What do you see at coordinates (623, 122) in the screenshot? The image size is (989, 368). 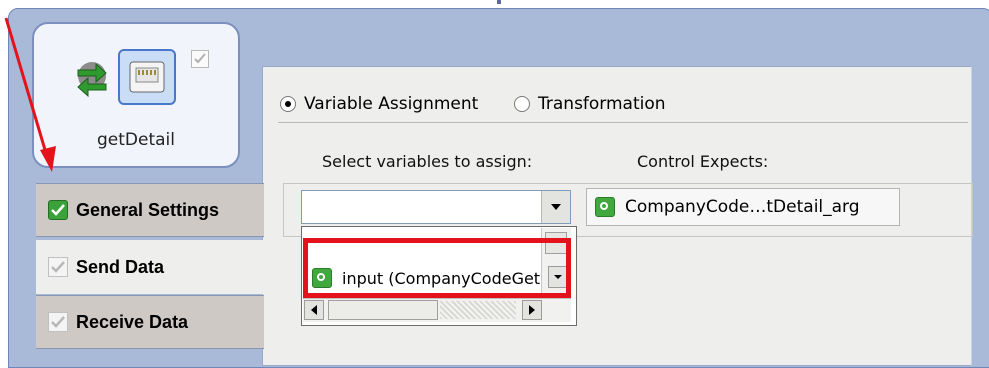 I see `divider` at bounding box center [623, 122].